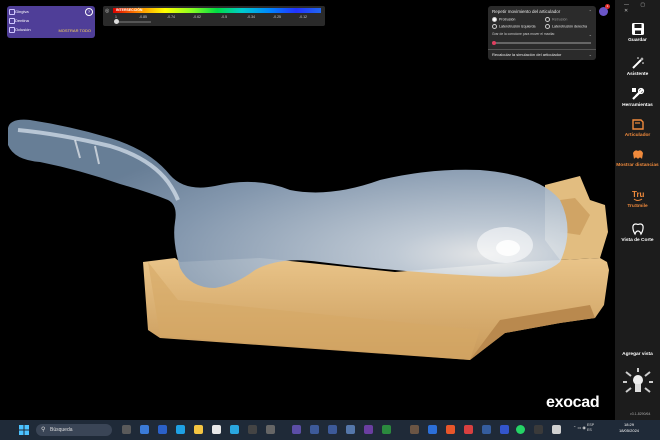 The image size is (660, 440). I want to click on layer-label-dentina: Dentina, so click(22, 20).